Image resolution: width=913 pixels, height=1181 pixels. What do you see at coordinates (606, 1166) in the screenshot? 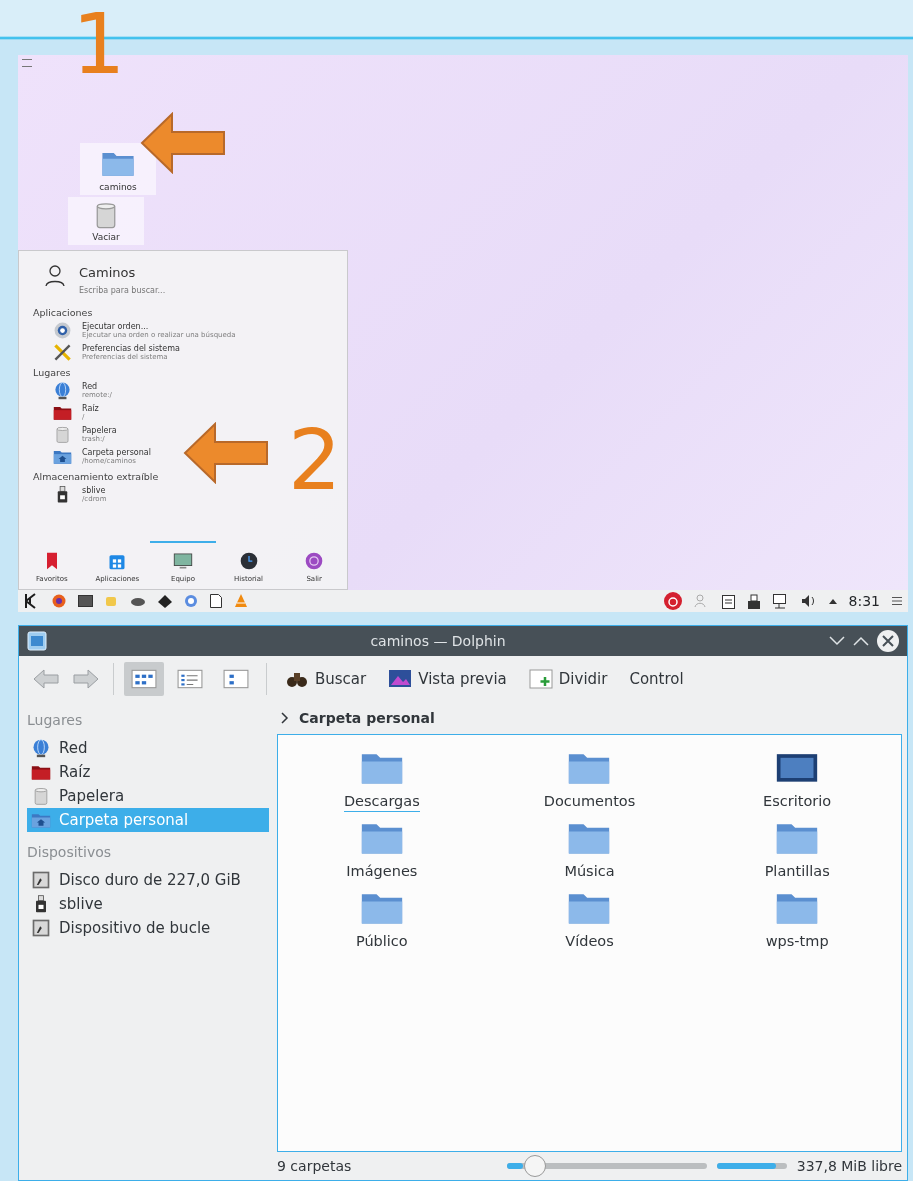
I see `zoom-slider` at bounding box center [606, 1166].